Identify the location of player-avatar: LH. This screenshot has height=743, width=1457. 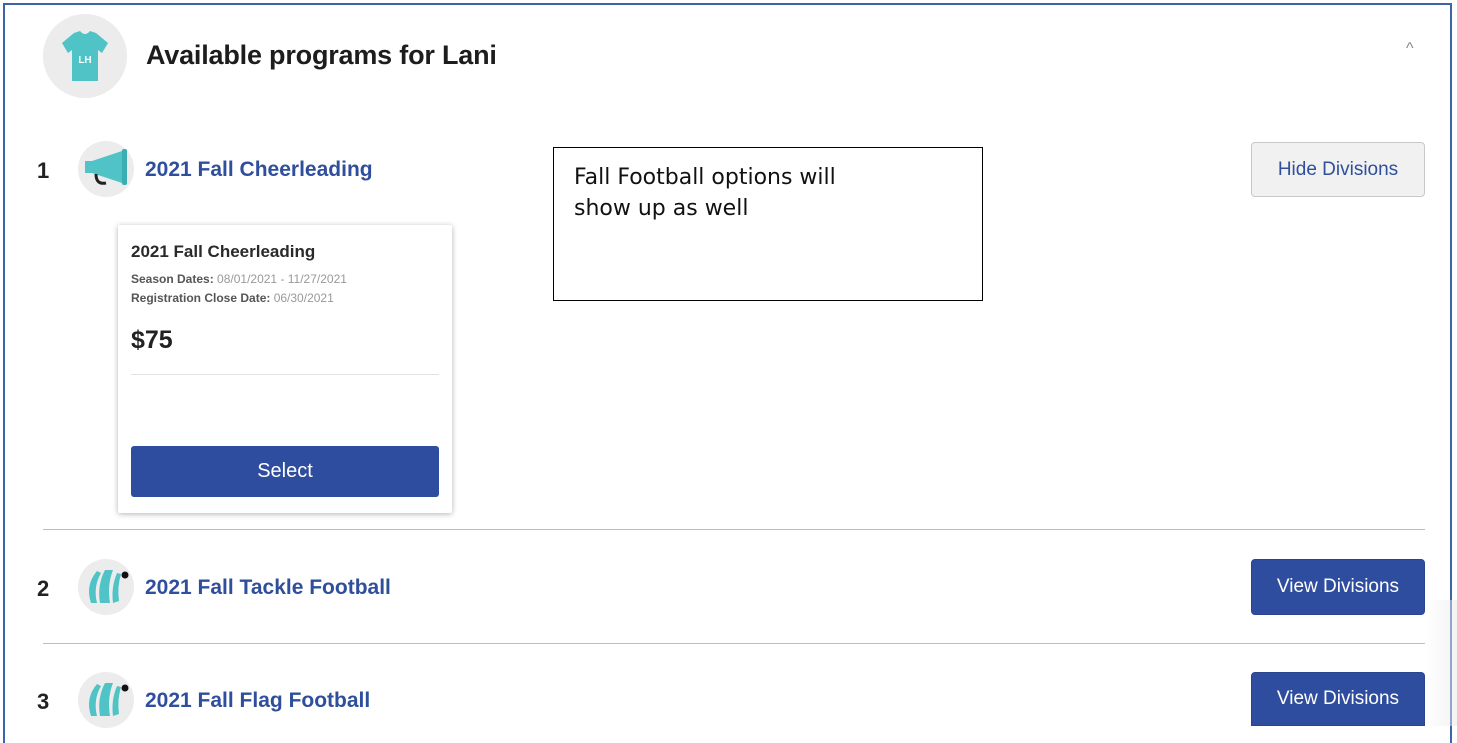
(85, 56).